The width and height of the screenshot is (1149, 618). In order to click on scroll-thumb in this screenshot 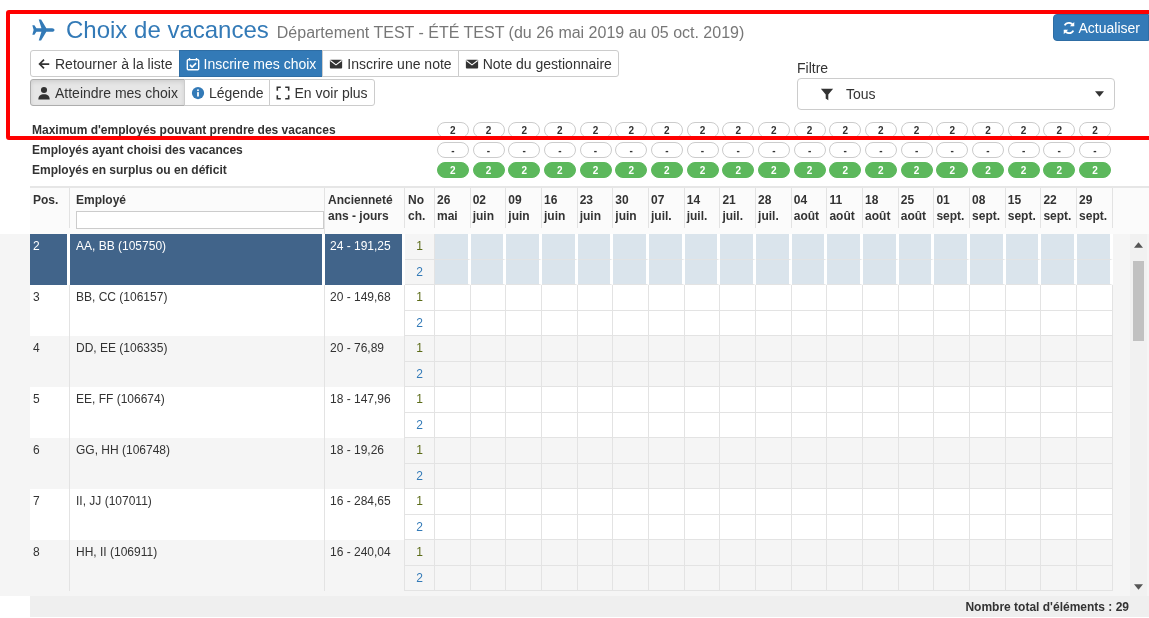, I will do `click(1138, 301)`.